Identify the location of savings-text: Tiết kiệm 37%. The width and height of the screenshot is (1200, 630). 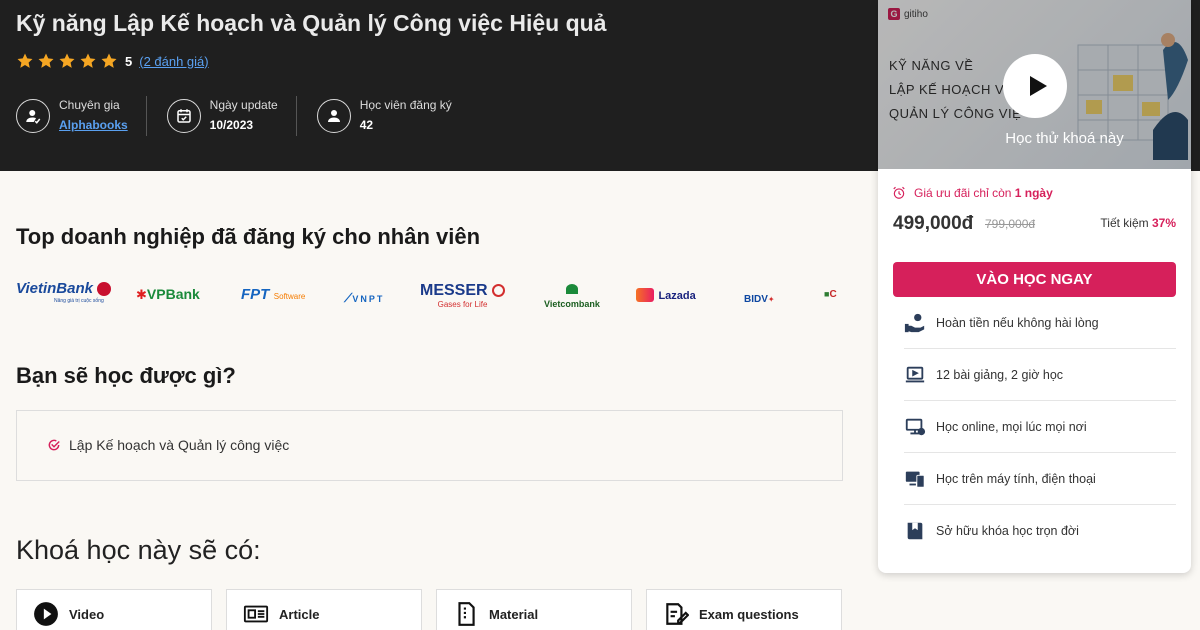
(1138, 223).